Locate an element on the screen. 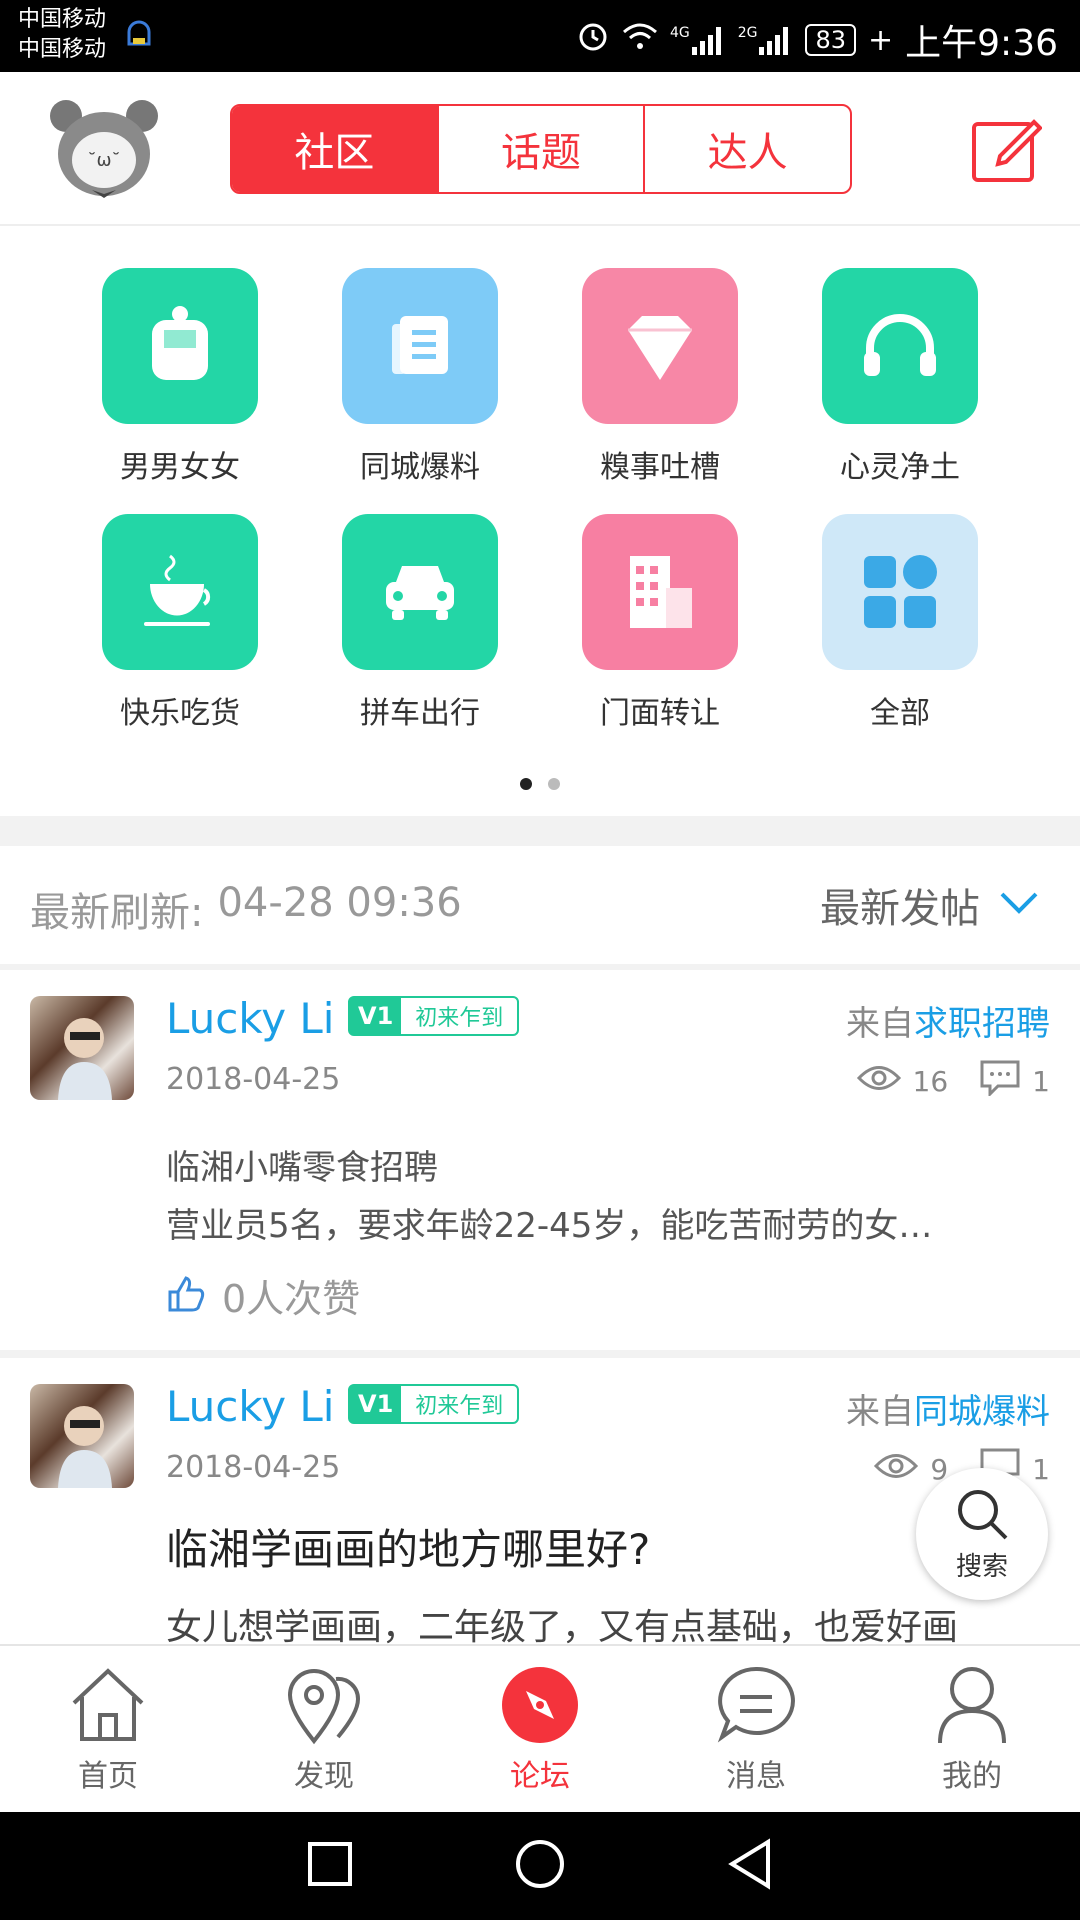 This screenshot has height=1920, width=1080. diamond-icon is located at coordinates (660, 346).